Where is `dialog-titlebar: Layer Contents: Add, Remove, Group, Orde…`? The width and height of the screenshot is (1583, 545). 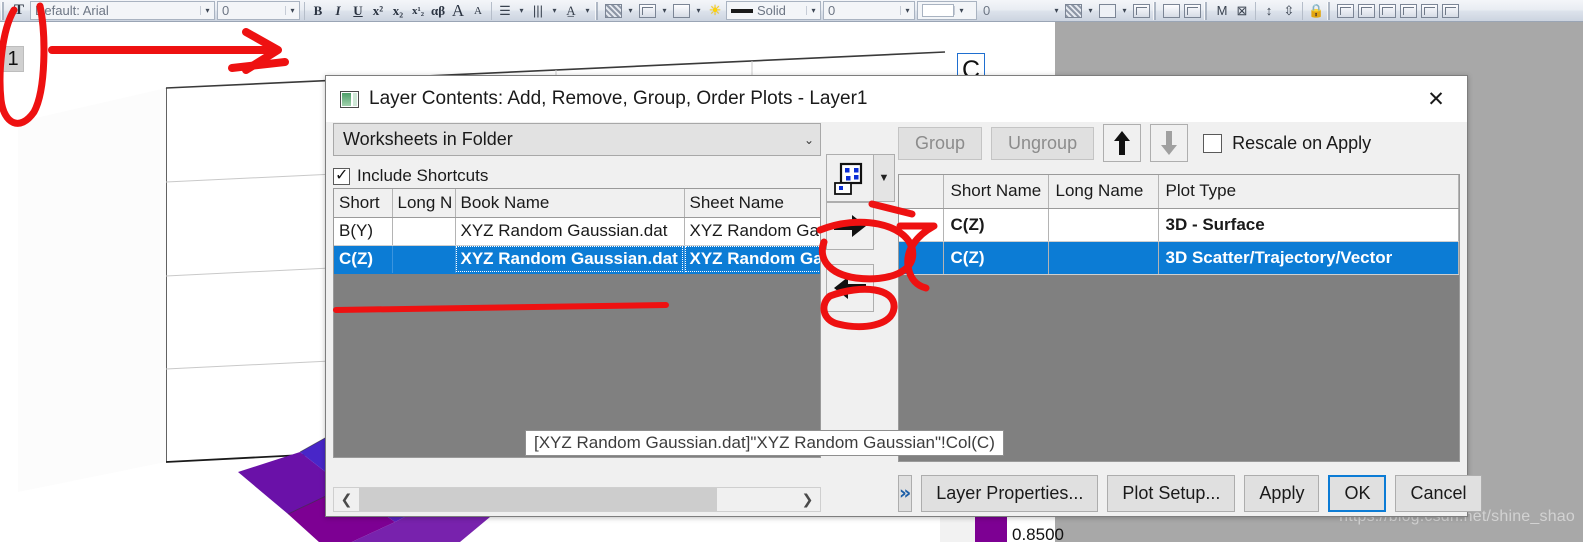 dialog-titlebar: Layer Contents: Add, Remove, Group, Orde… is located at coordinates (896, 99).